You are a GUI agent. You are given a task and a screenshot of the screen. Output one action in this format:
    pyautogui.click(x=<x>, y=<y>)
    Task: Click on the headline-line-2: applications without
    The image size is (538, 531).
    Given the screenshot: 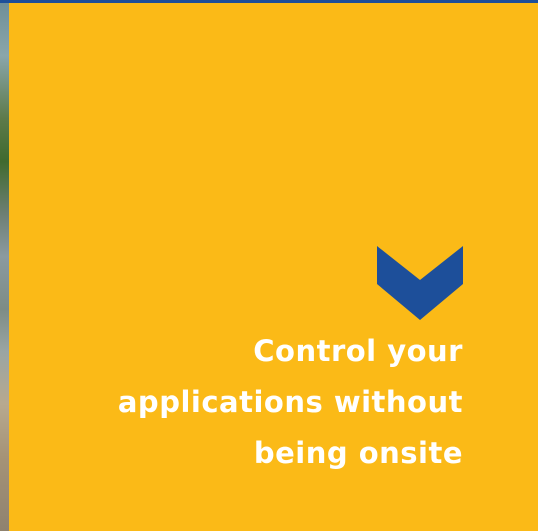 What is the action you would take?
    pyautogui.click(x=290, y=402)
    